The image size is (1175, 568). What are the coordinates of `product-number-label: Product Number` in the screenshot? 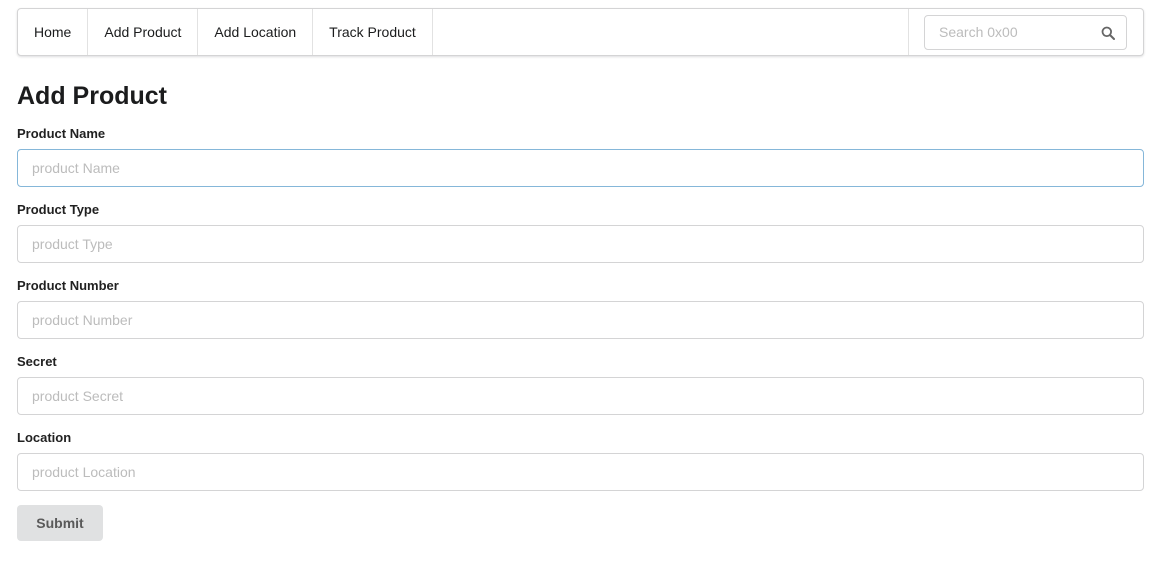 It's located at (68, 285).